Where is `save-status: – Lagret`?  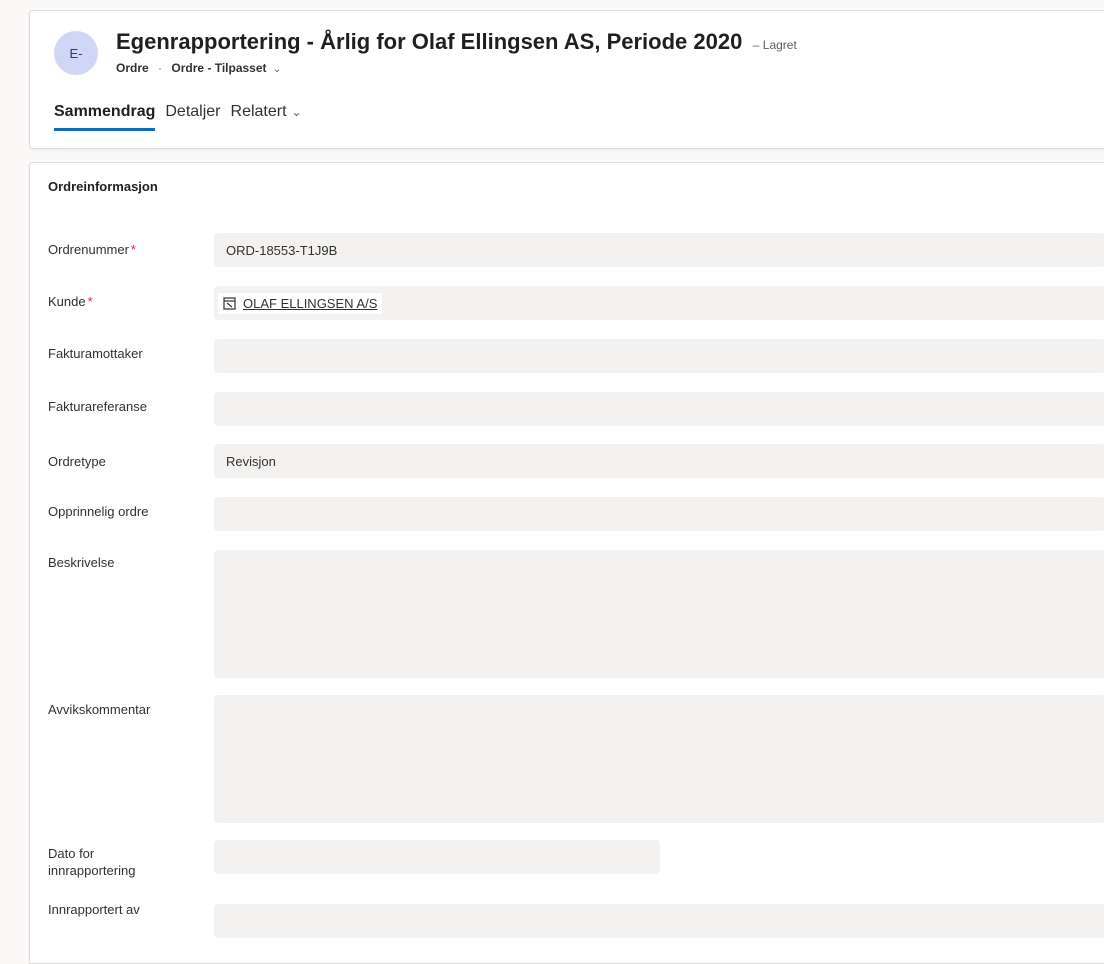 save-status: – Lagret is located at coordinates (774, 45).